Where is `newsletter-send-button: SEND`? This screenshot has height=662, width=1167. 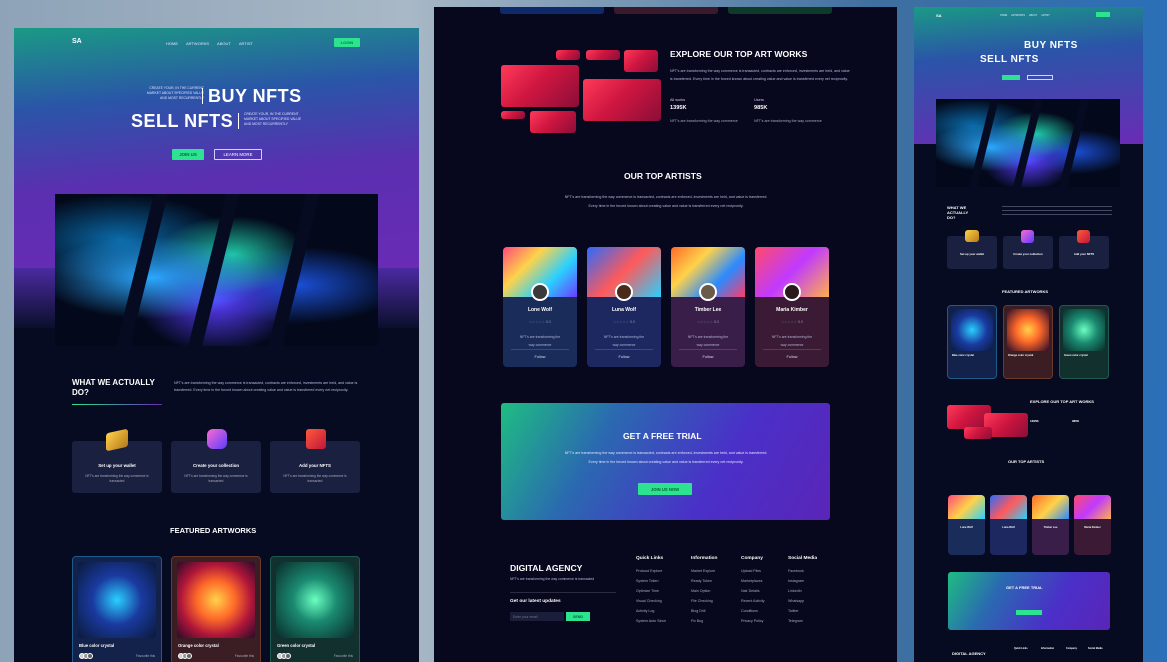
newsletter-send-button: SEND is located at coordinates (578, 616).